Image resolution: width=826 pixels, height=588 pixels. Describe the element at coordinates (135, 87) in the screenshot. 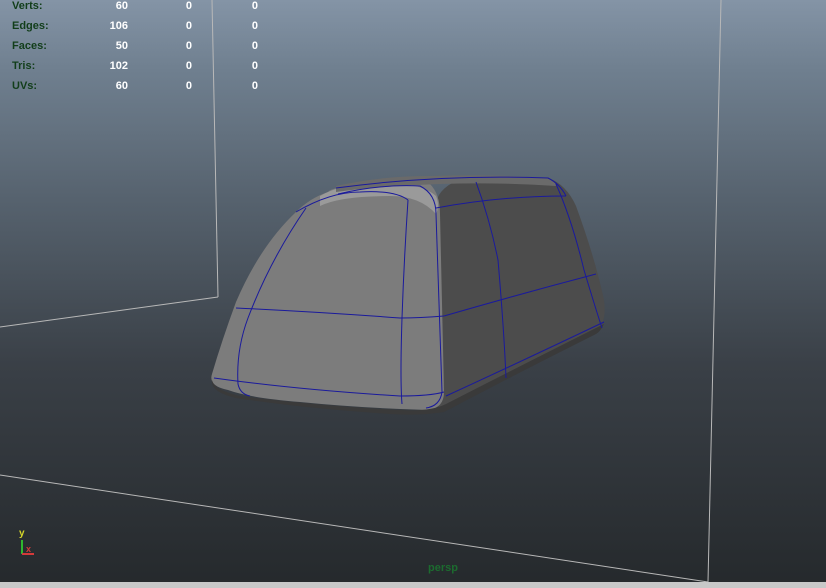

I see `hud-row-uvs: UVs: 60 0 0` at that location.